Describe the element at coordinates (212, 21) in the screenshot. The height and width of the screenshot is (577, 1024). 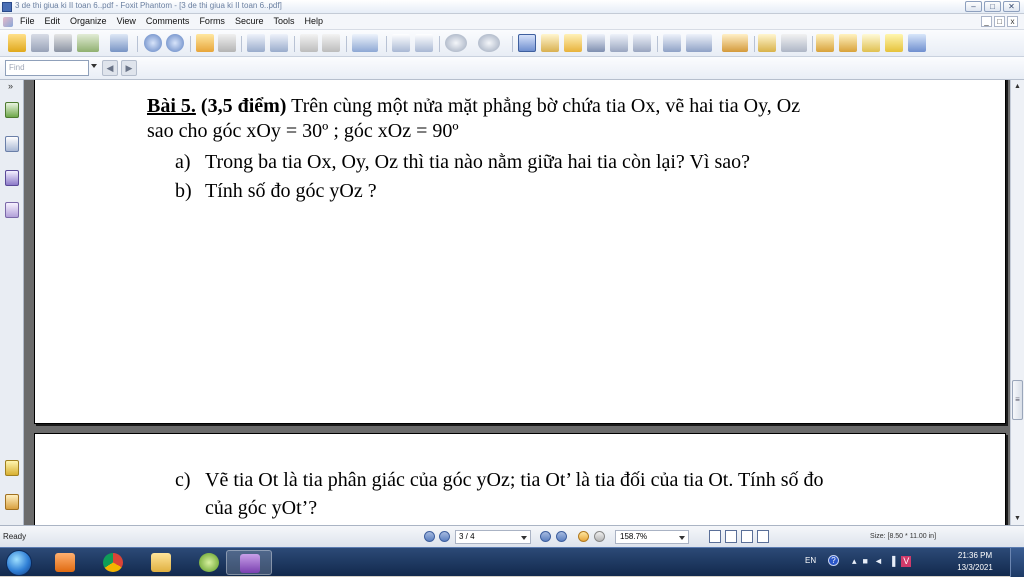
I see `menu-forms: Forms` at that location.